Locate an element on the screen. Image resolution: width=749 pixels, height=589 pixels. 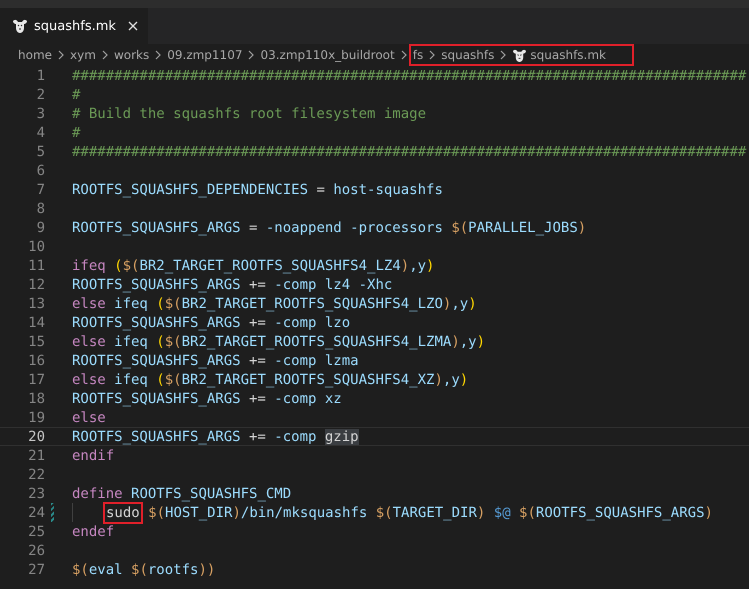
line-number: 22 is located at coordinates (36, 474).